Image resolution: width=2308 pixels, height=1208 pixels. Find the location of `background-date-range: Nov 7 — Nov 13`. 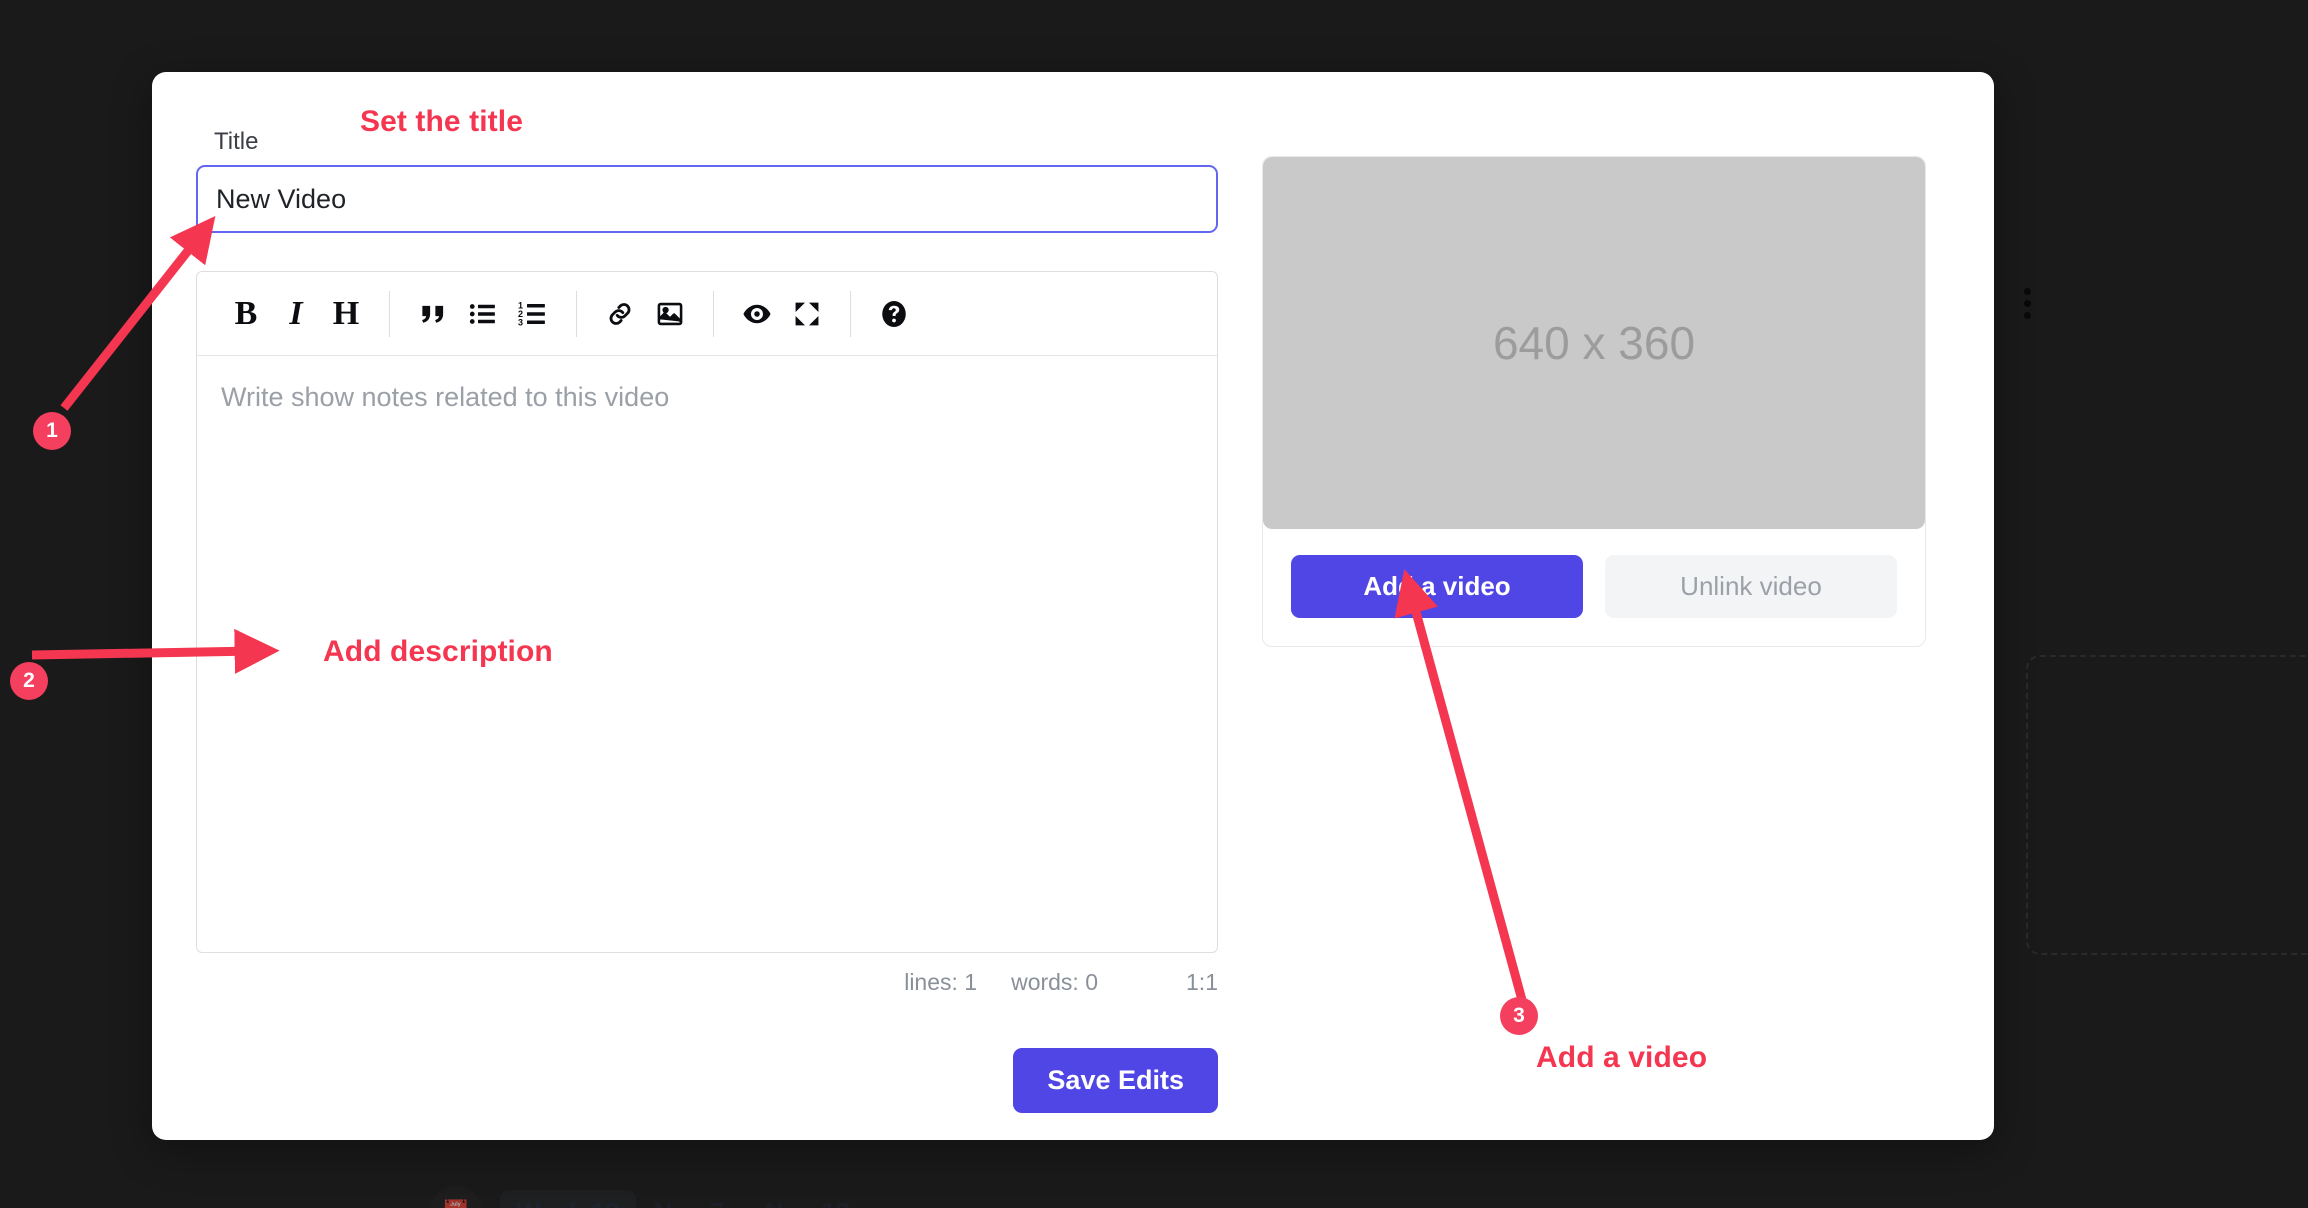

background-date-range: Nov 7 — Nov 13 is located at coordinates (752, 1202).